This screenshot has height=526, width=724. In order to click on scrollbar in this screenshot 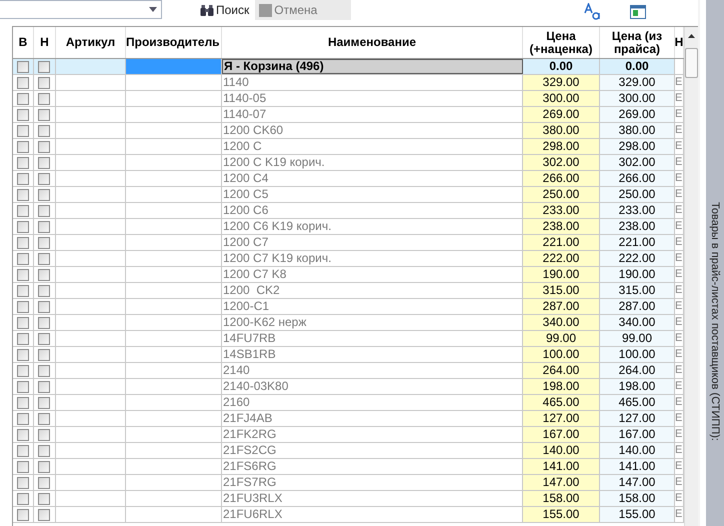, I will do `click(691, 276)`.